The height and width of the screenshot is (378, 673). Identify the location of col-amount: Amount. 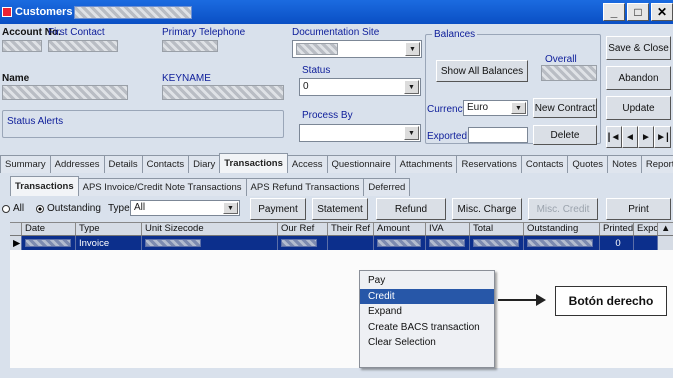
(400, 229).